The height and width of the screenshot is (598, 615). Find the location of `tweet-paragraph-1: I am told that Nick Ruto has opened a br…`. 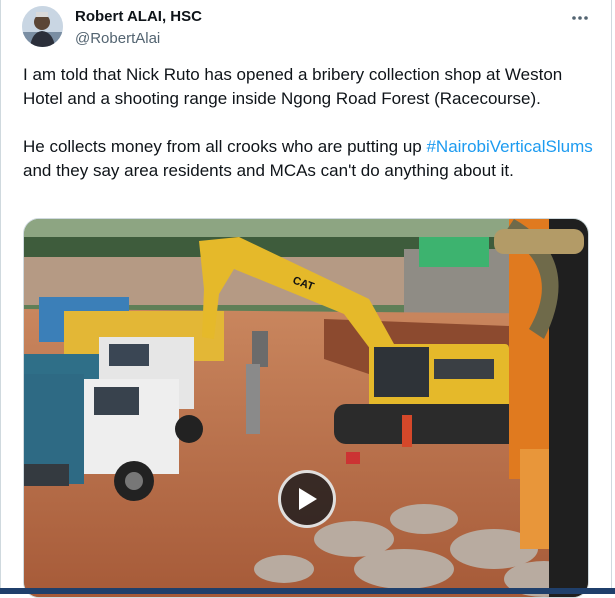

tweet-paragraph-1: I am told that Nick Ruto has opened a br… is located at coordinates (293, 86).